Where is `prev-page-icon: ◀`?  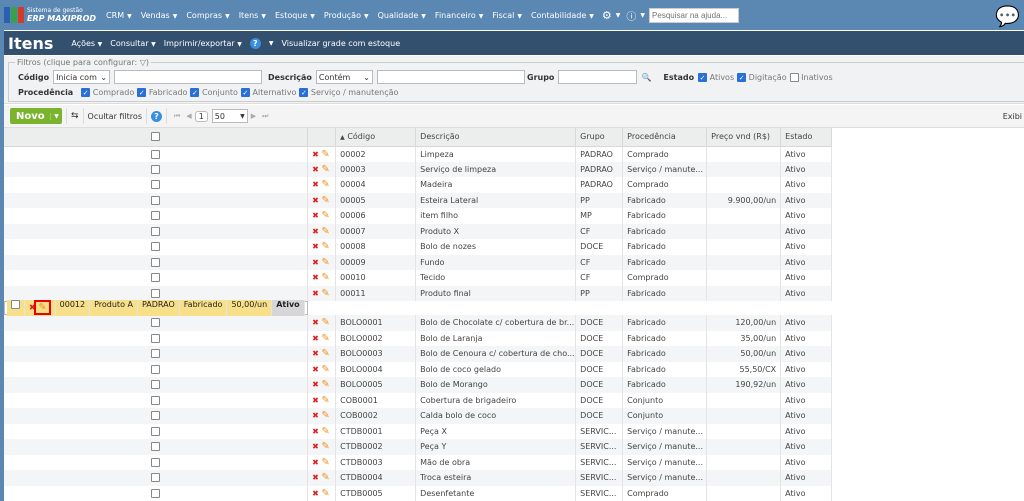 prev-page-icon: ◀ is located at coordinates (188, 116).